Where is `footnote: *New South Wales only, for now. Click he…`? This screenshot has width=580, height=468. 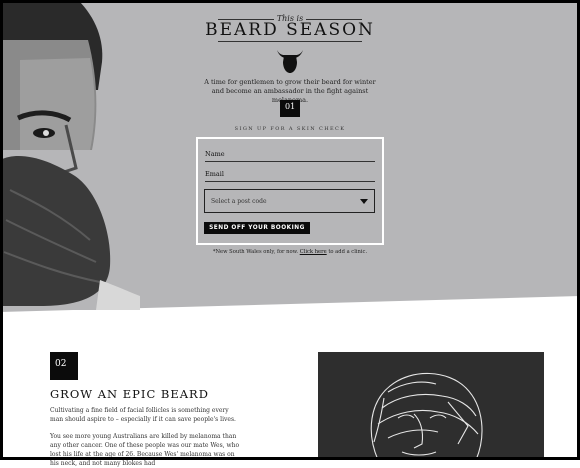 footnote: *New South Wales only, for now. Click he… is located at coordinates (290, 252).